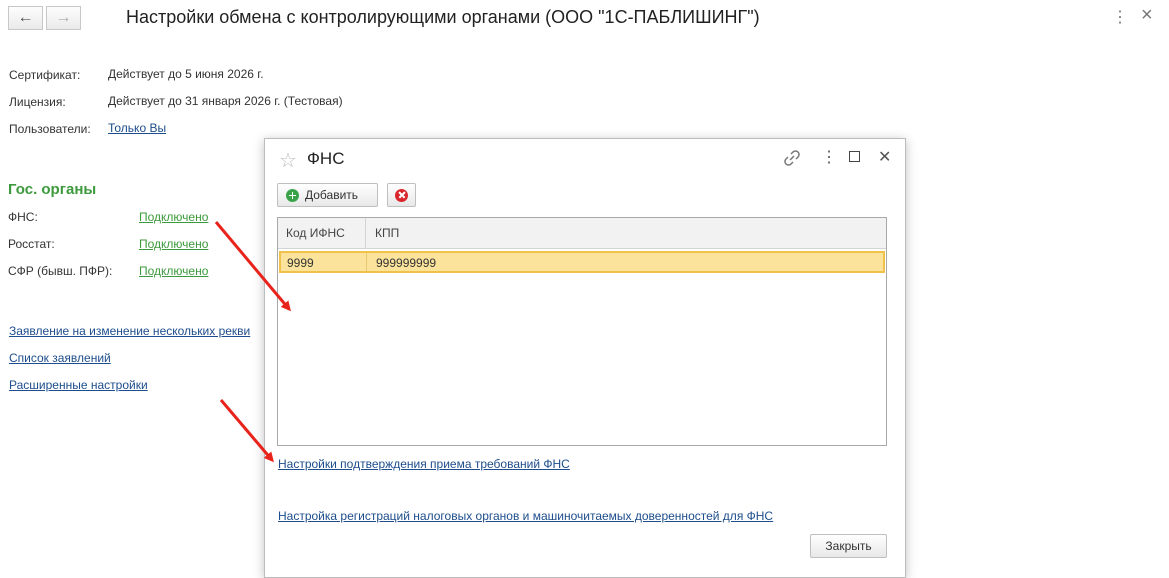  I want to click on add-plus-icon, so click(292, 195).